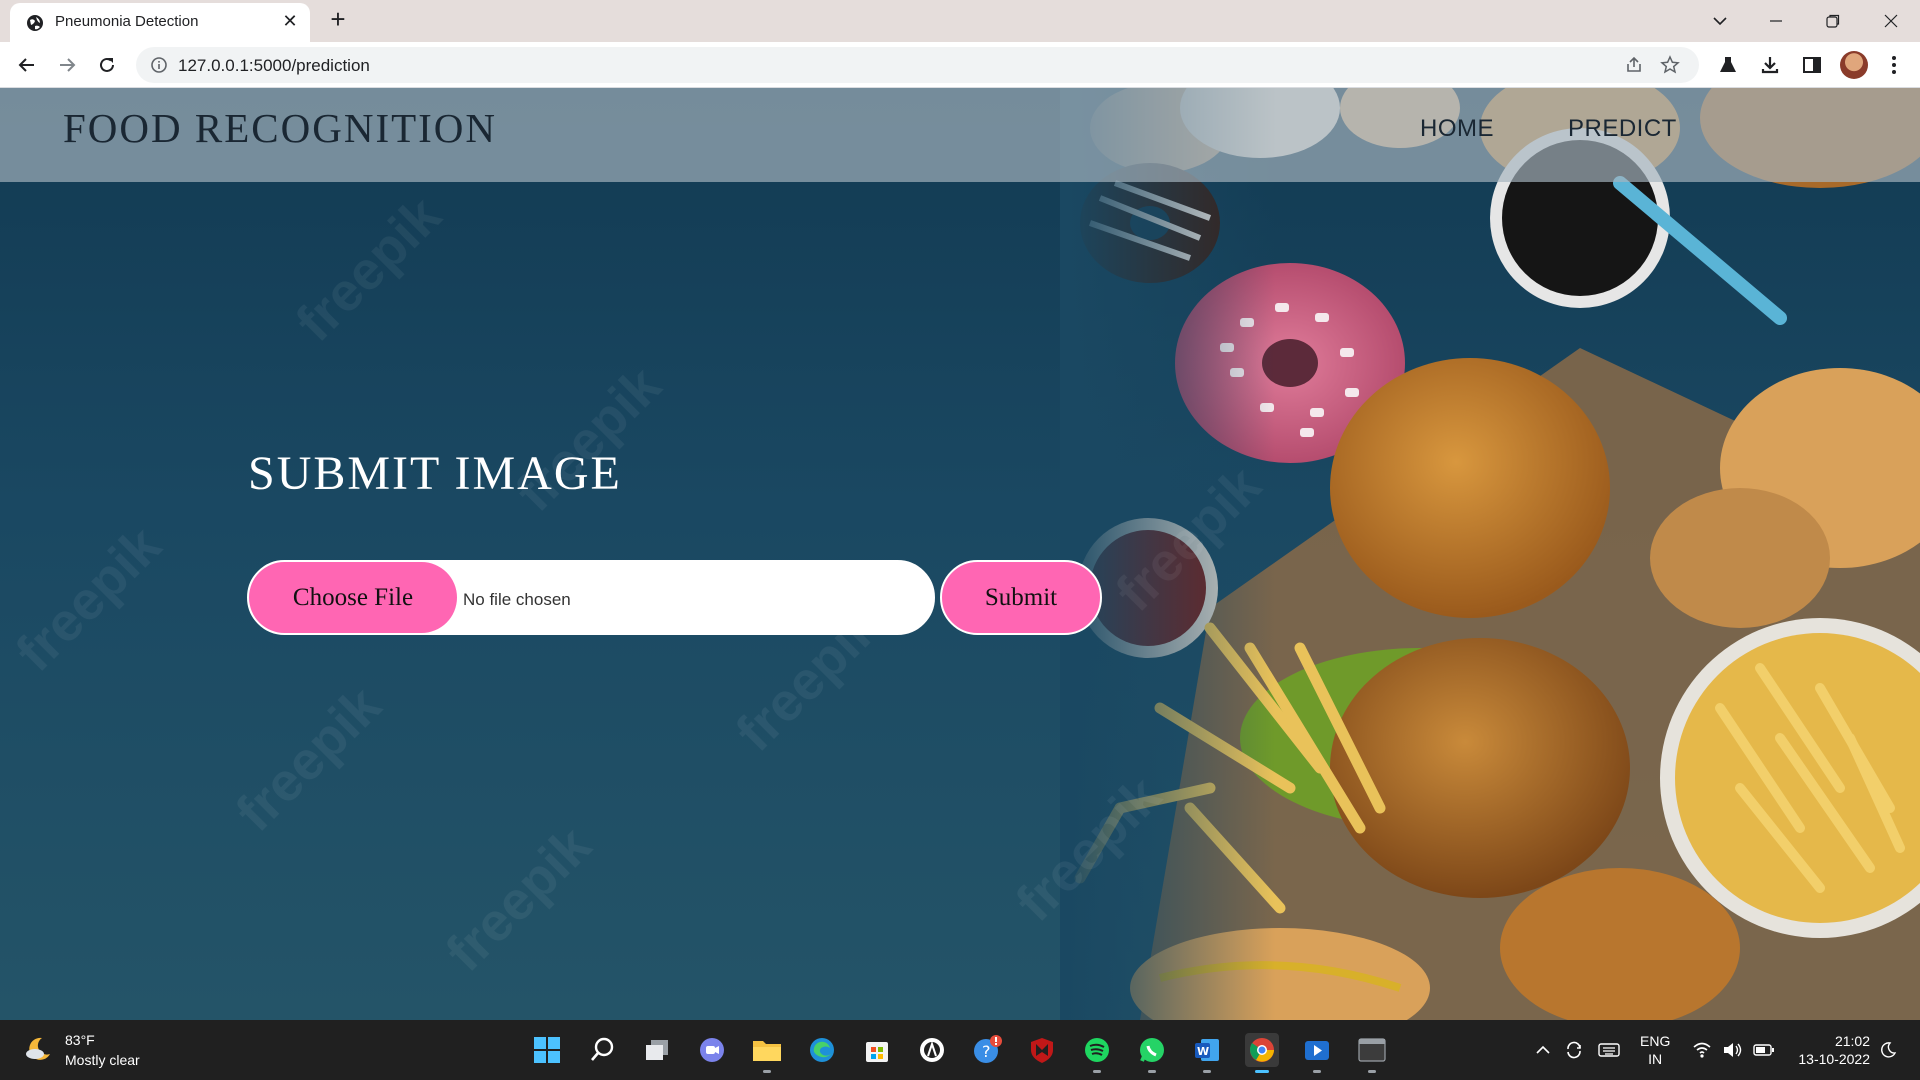 Image resolution: width=1920 pixels, height=1080 pixels. I want to click on word-icon: W, so click(1207, 1053).